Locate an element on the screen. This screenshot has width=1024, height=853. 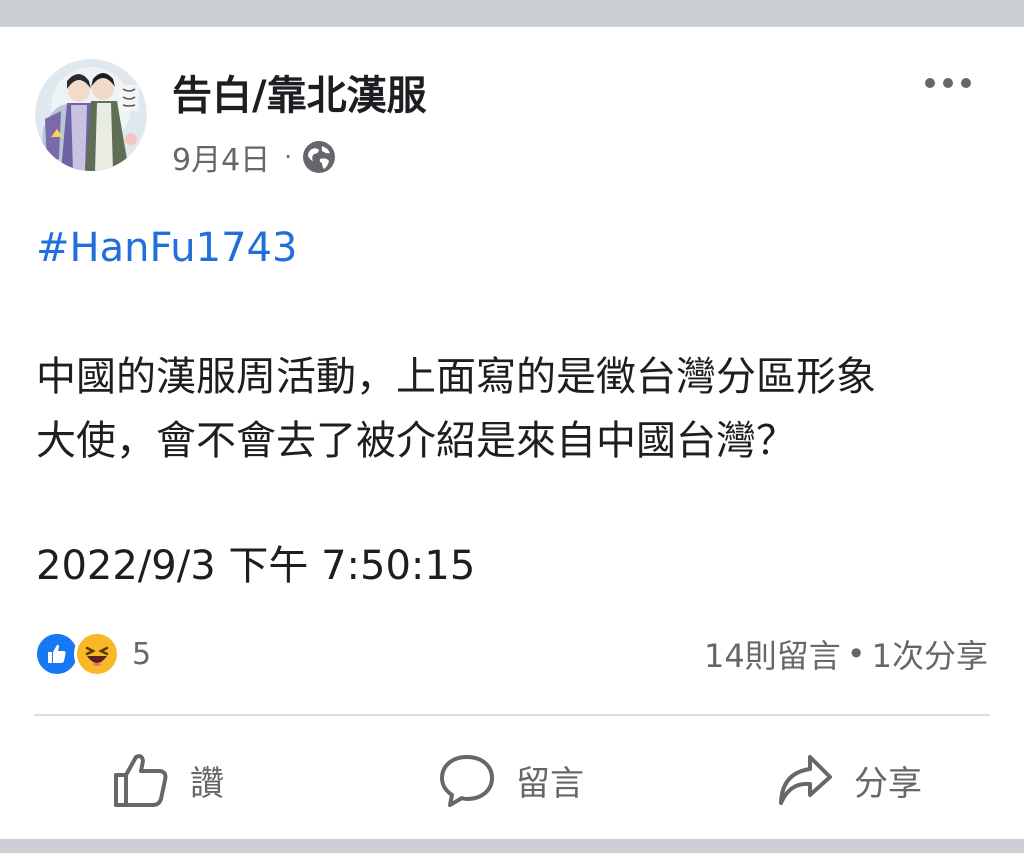
author-name: 告白/靠北漢服 is located at coordinates (299, 92).